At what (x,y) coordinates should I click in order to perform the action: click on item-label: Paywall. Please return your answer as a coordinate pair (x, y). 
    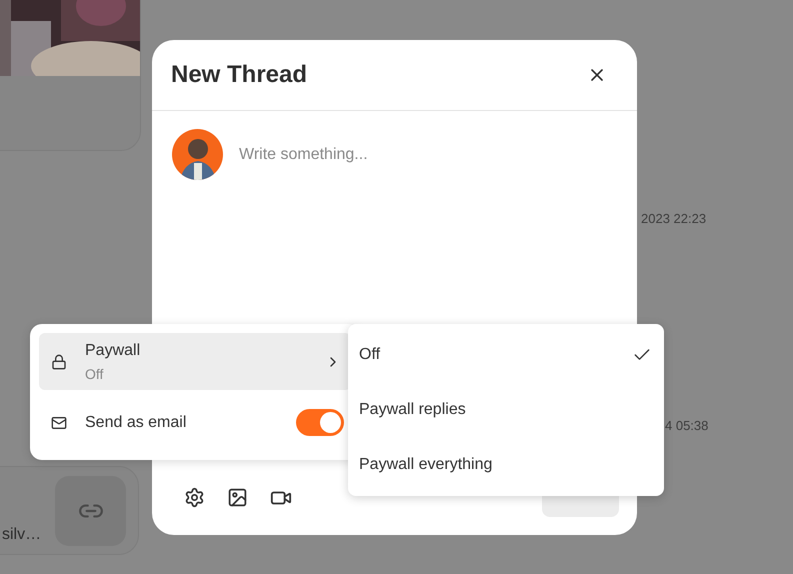
    Looking at the image, I should click on (113, 351).